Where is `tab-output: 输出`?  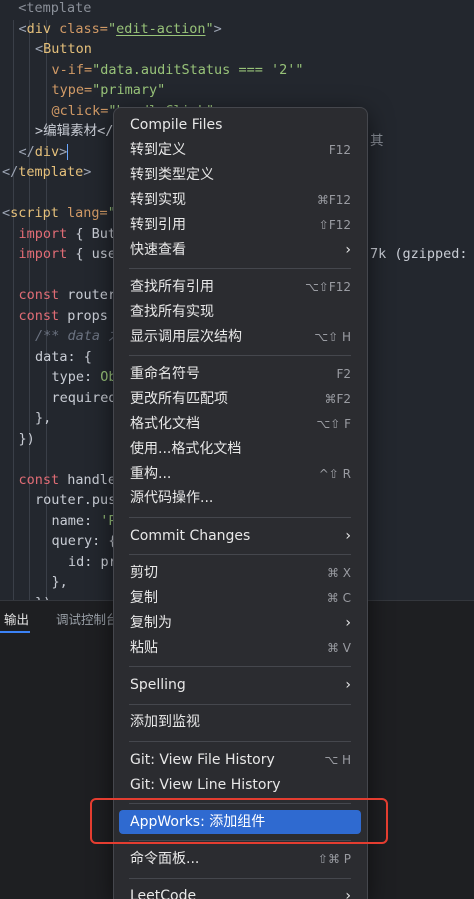
tab-output: 输出 is located at coordinates (16, 618).